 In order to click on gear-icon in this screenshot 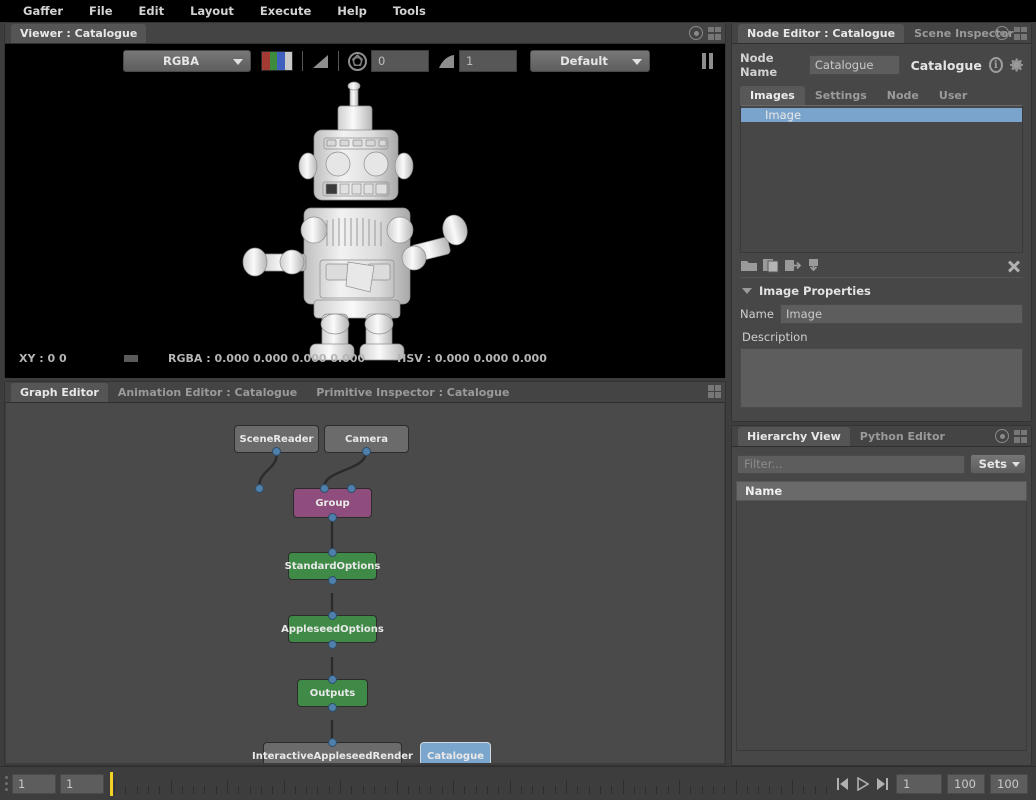, I will do `click(1016, 65)`.